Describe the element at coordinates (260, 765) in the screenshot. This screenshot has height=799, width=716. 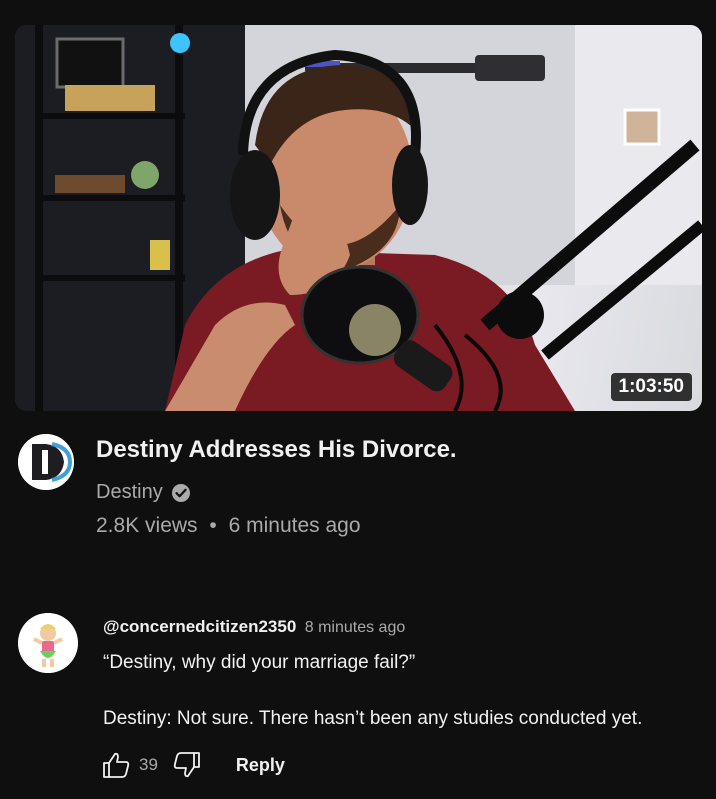
I see `reply-button: Reply` at that location.